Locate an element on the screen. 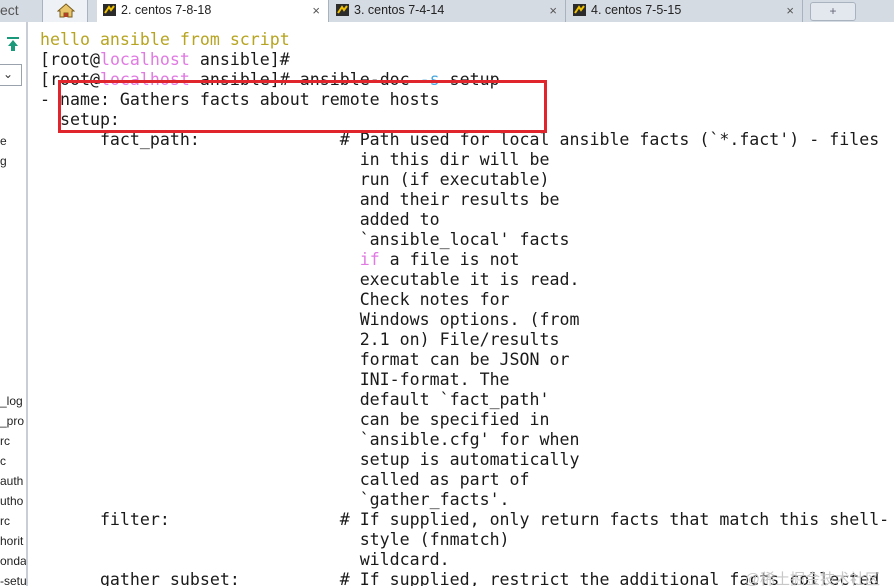  terminal-text: `ansible.cfg' for when is located at coordinates (310, 439).